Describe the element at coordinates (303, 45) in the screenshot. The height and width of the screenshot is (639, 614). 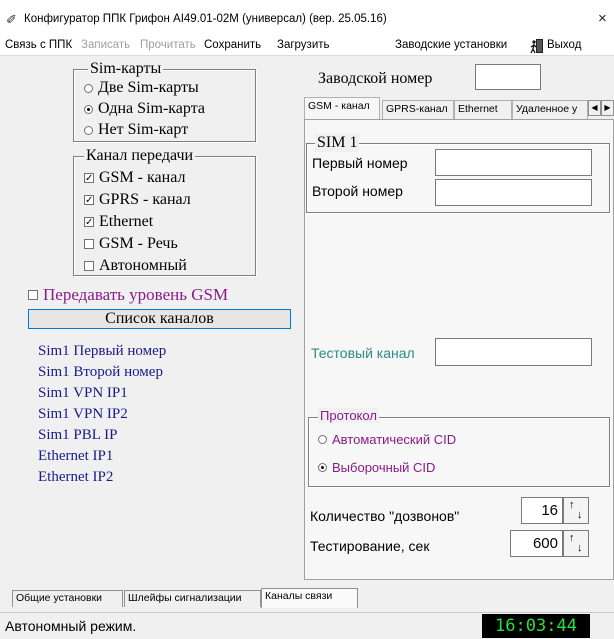
I see `menu-load: Загрузить` at that location.